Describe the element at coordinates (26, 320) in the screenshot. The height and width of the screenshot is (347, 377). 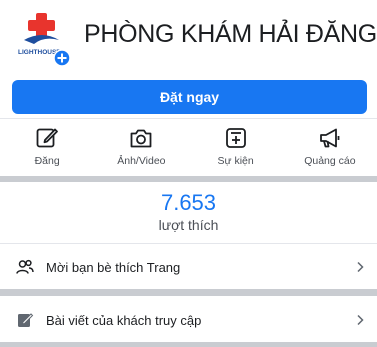
I see `visitor-post-icon` at that location.